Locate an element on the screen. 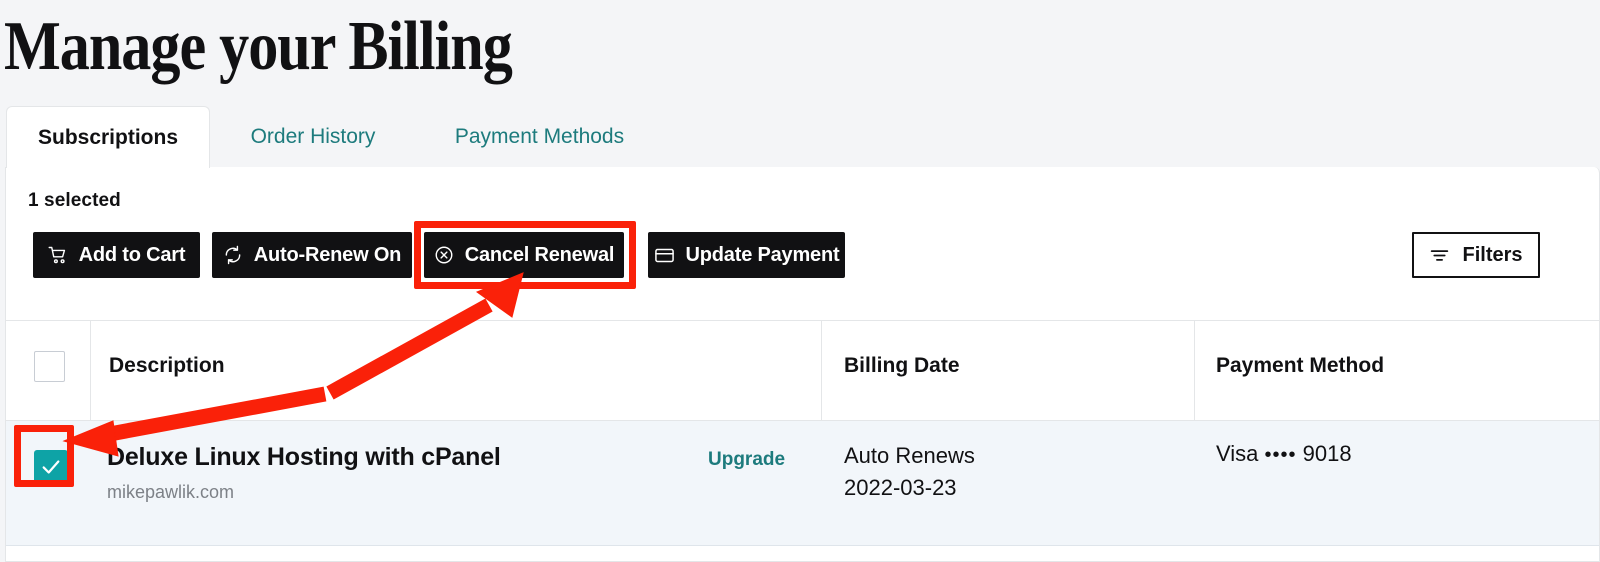 This screenshot has width=1600, height=562. tab-subscriptions: Subscriptions is located at coordinates (108, 137).